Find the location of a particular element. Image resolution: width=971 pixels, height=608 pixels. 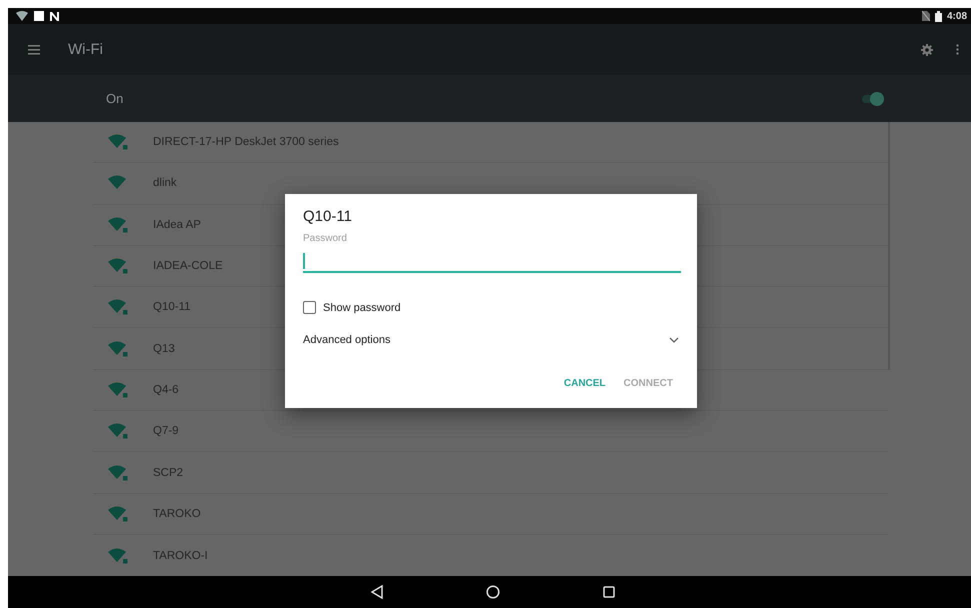

switch-label: On is located at coordinates (115, 98).